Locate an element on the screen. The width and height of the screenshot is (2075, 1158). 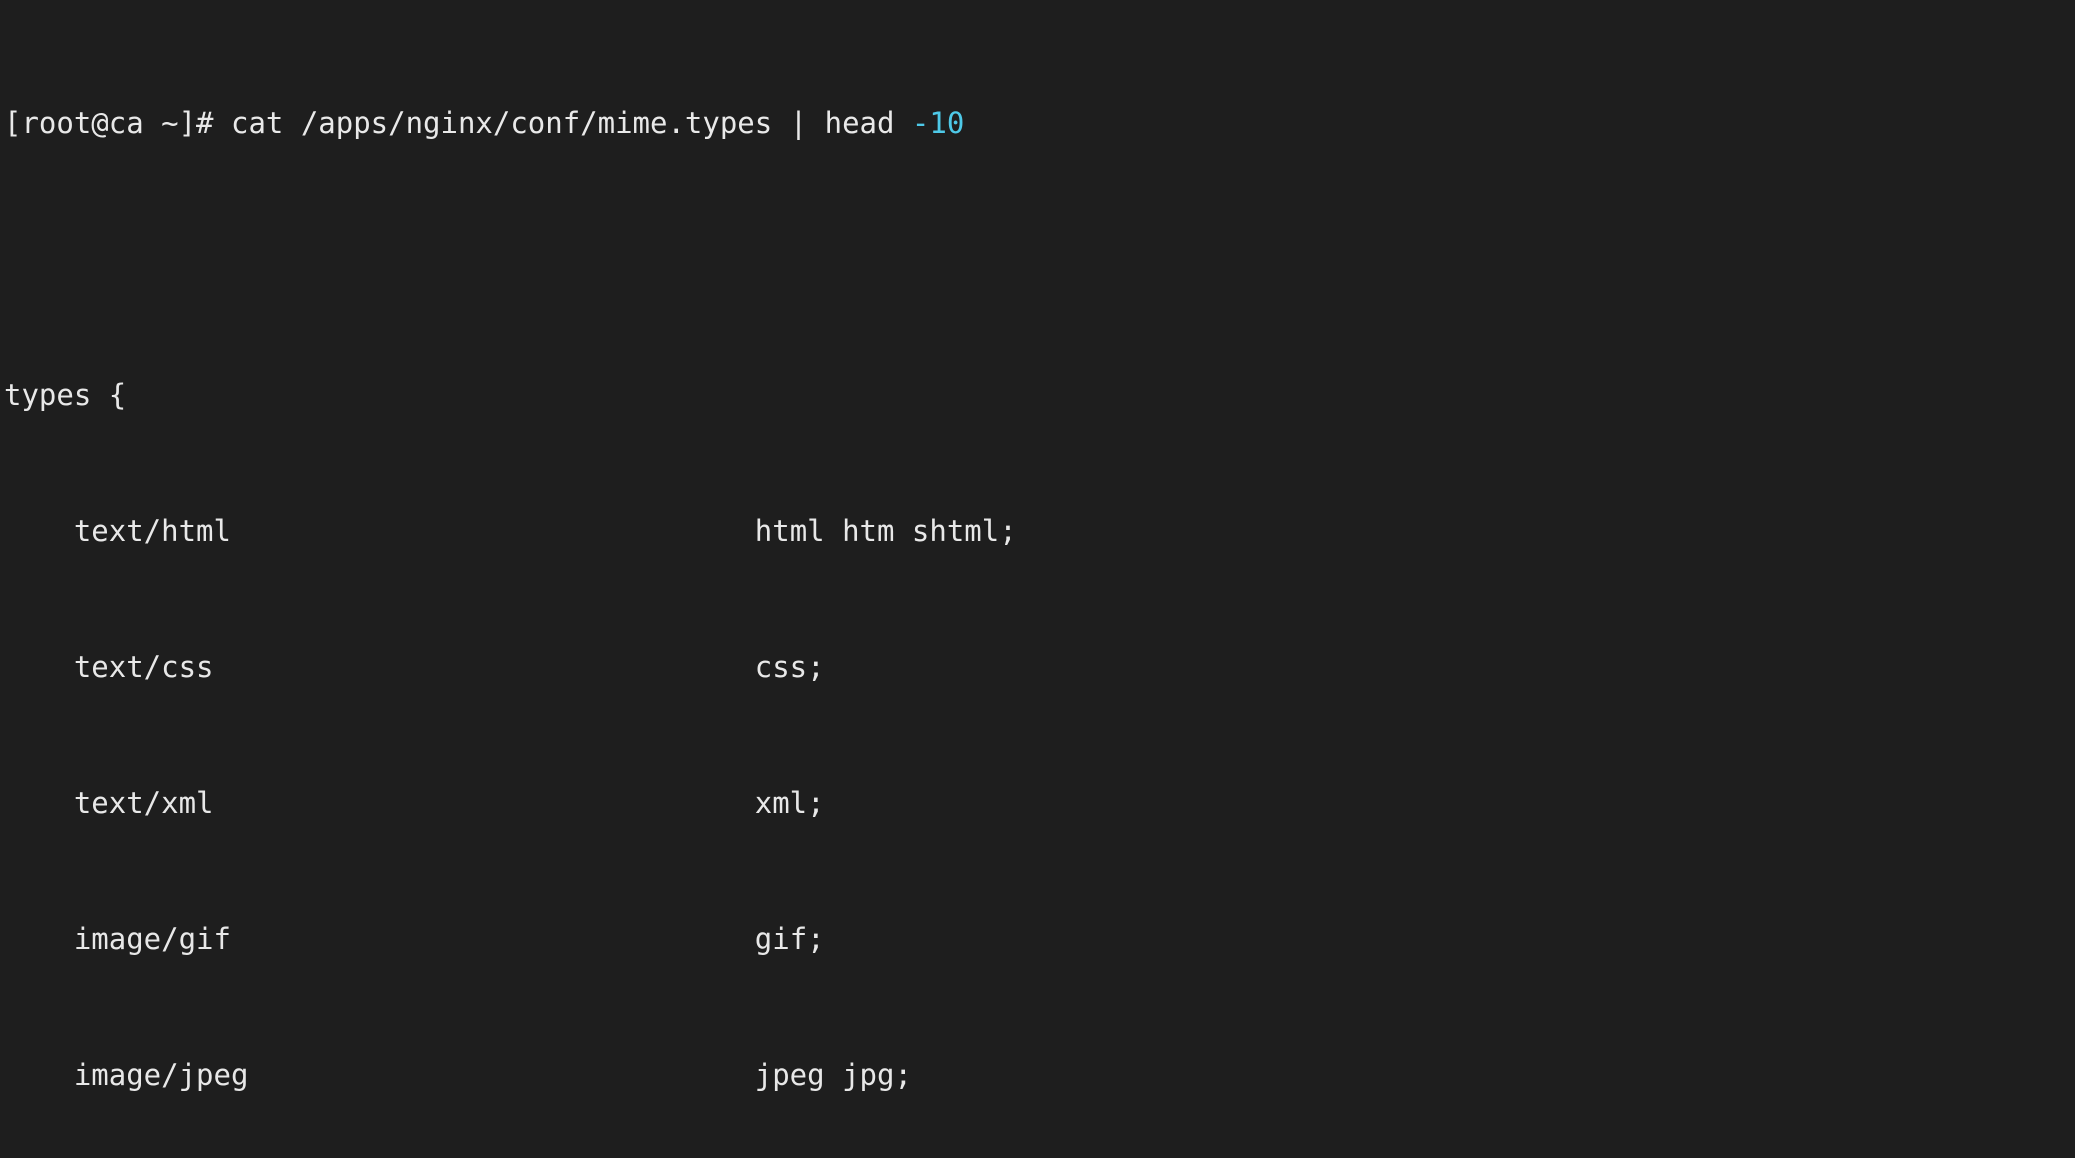
mime-type: image/gif is located at coordinates (117, 939).